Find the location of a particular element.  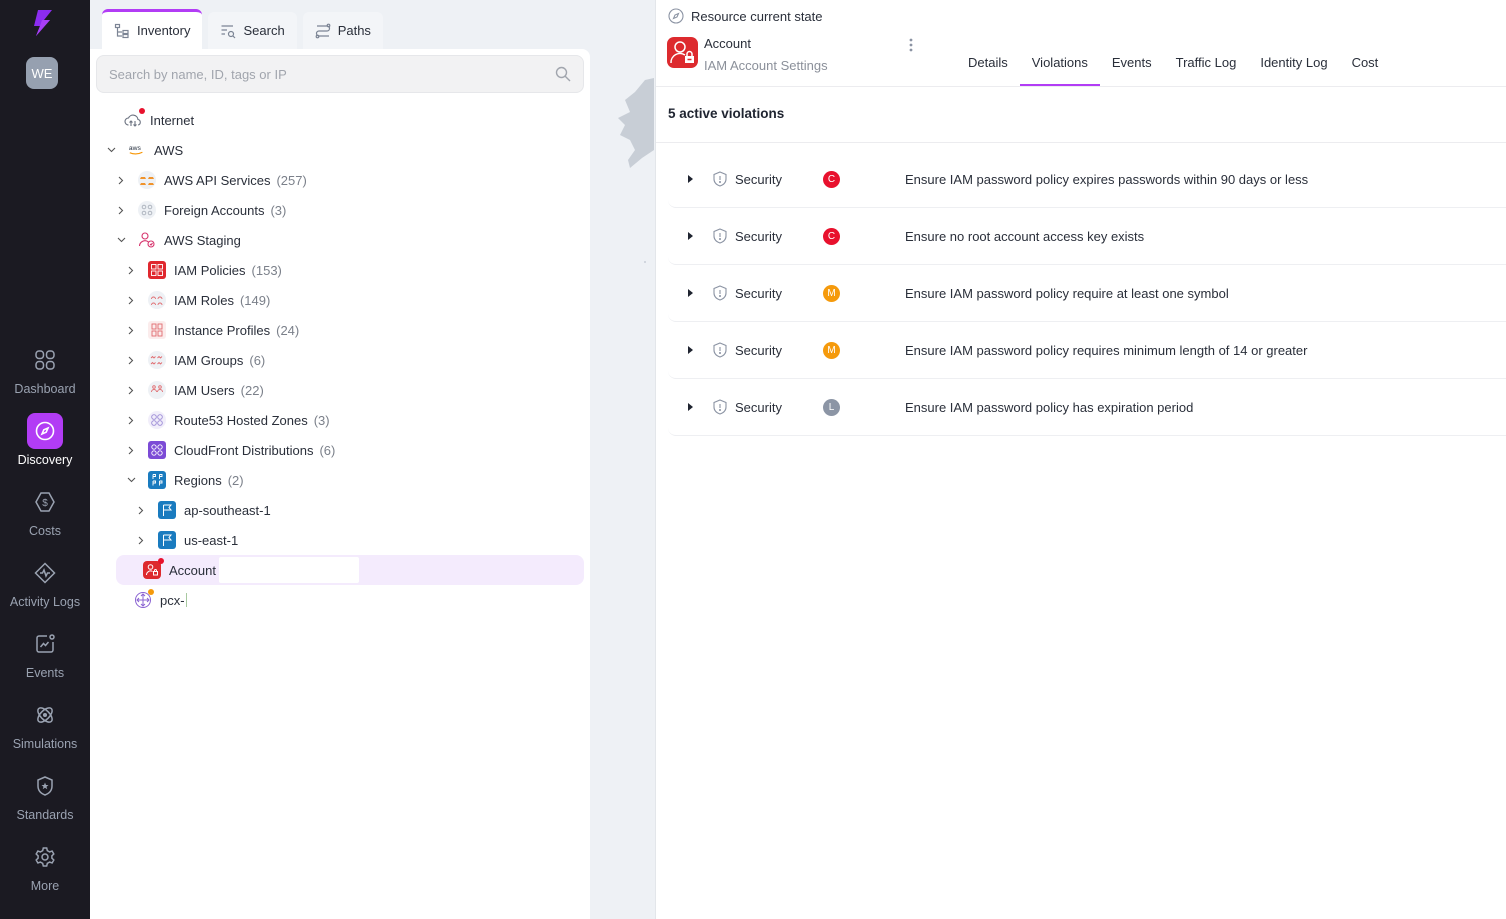

tree-item-label: AWS API Services is located at coordinates (217, 180).